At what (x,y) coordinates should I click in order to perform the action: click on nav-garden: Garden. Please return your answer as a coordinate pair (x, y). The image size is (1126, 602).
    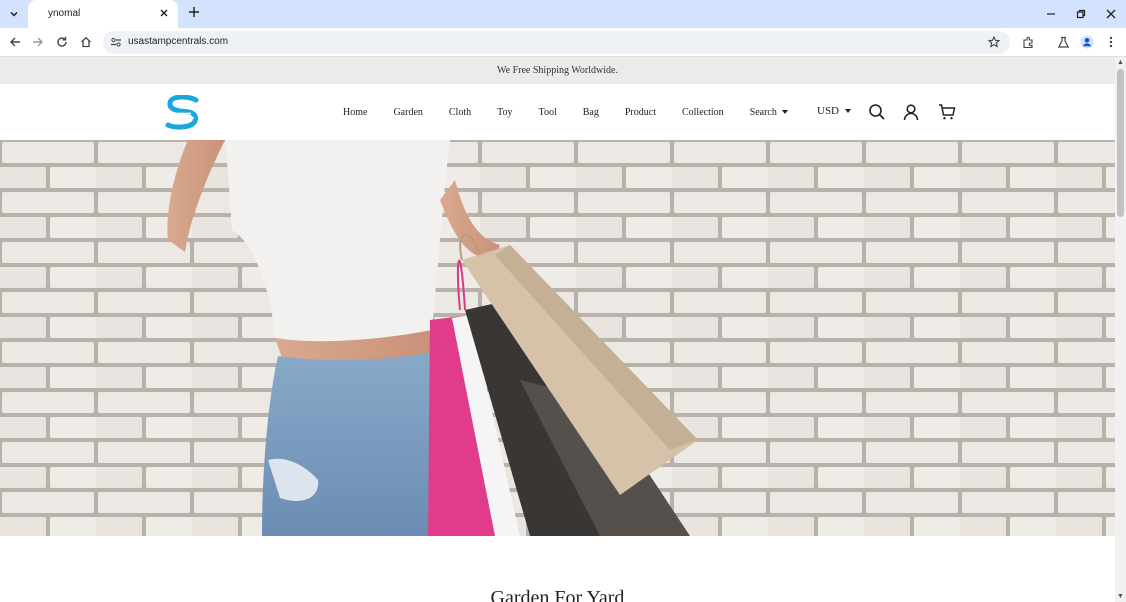
    Looking at the image, I should click on (407, 112).